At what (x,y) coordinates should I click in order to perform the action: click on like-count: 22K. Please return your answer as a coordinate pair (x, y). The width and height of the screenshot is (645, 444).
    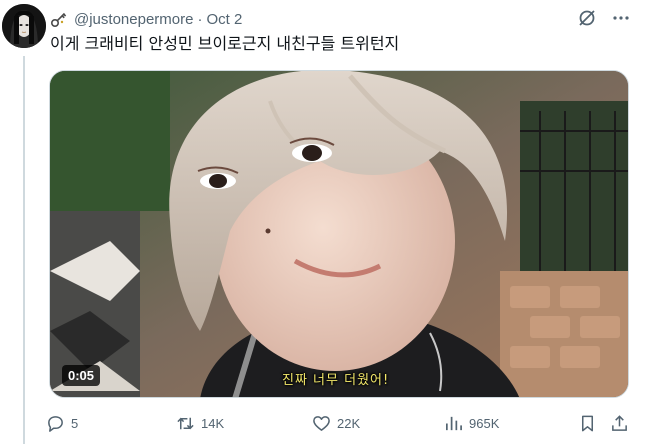
    Looking at the image, I should click on (349, 423).